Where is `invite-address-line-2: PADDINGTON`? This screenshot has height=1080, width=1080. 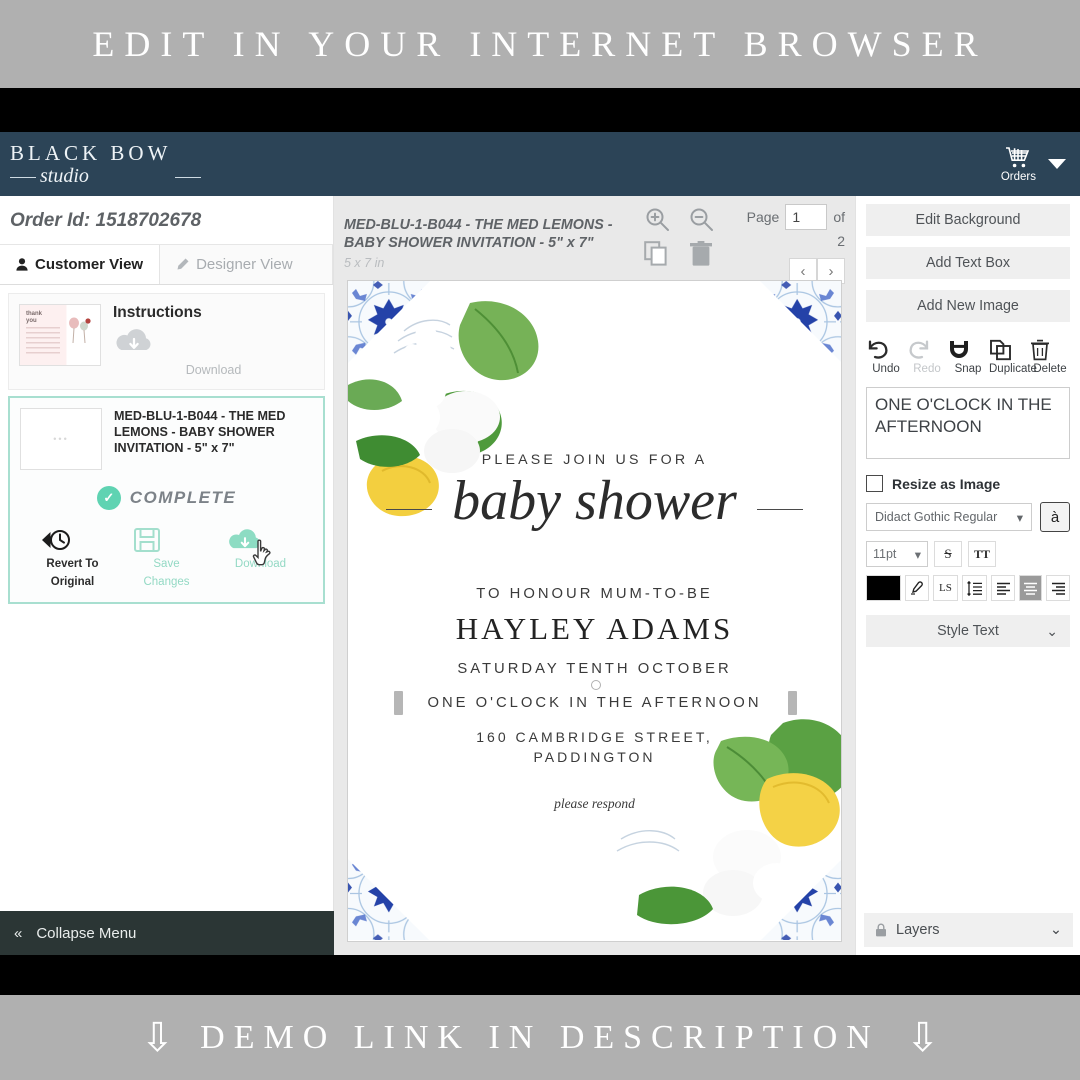 invite-address-line-2: PADDINGTON is located at coordinates (594, 757).